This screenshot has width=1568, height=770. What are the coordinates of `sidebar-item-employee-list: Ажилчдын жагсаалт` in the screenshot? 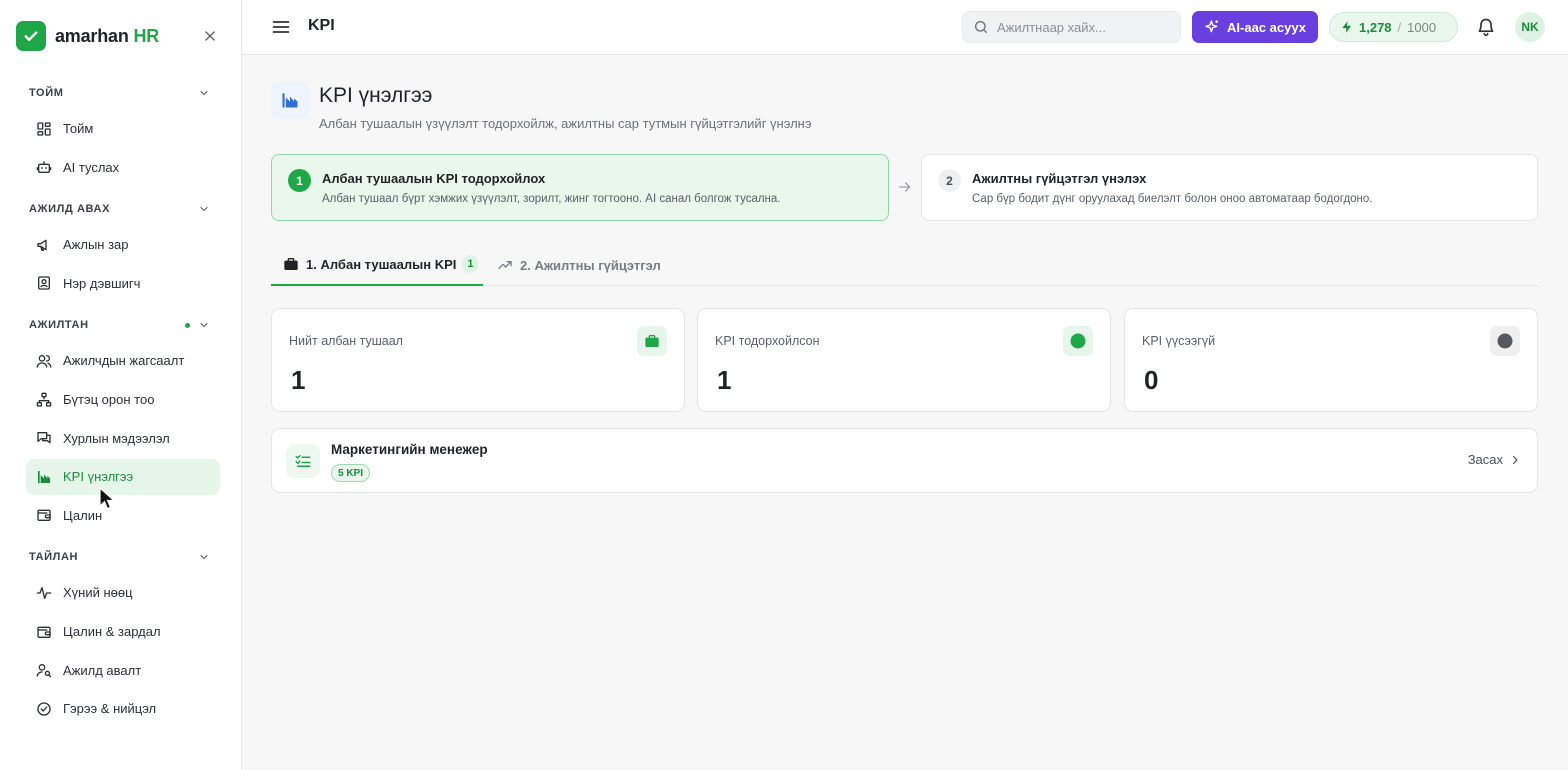 It's located at (123, 361).